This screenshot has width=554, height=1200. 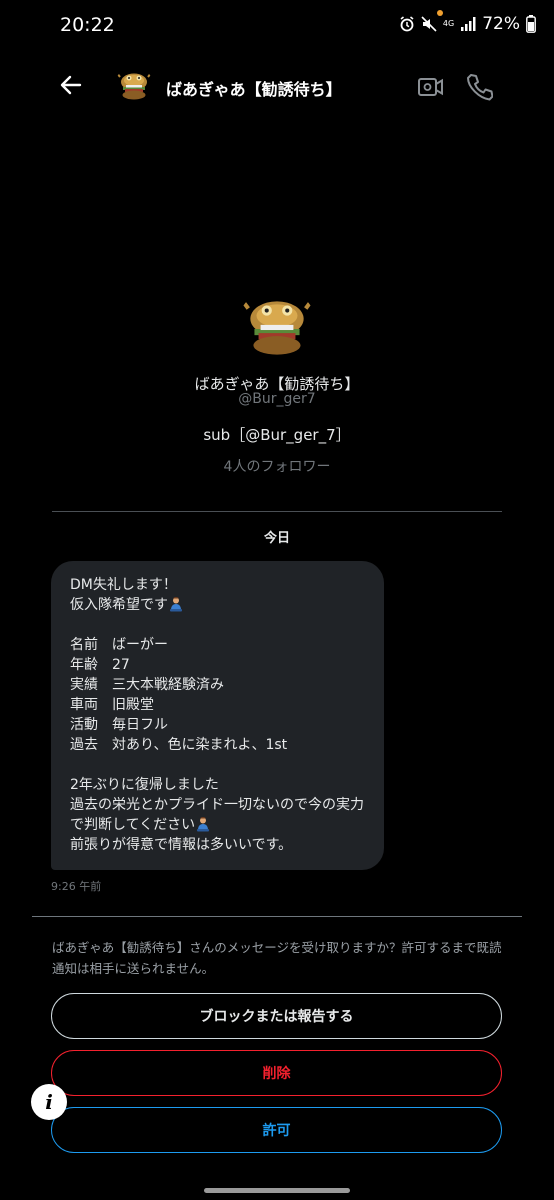 I want to click on message-line: 車両 旧殿堂, so click(x=112, y=705).